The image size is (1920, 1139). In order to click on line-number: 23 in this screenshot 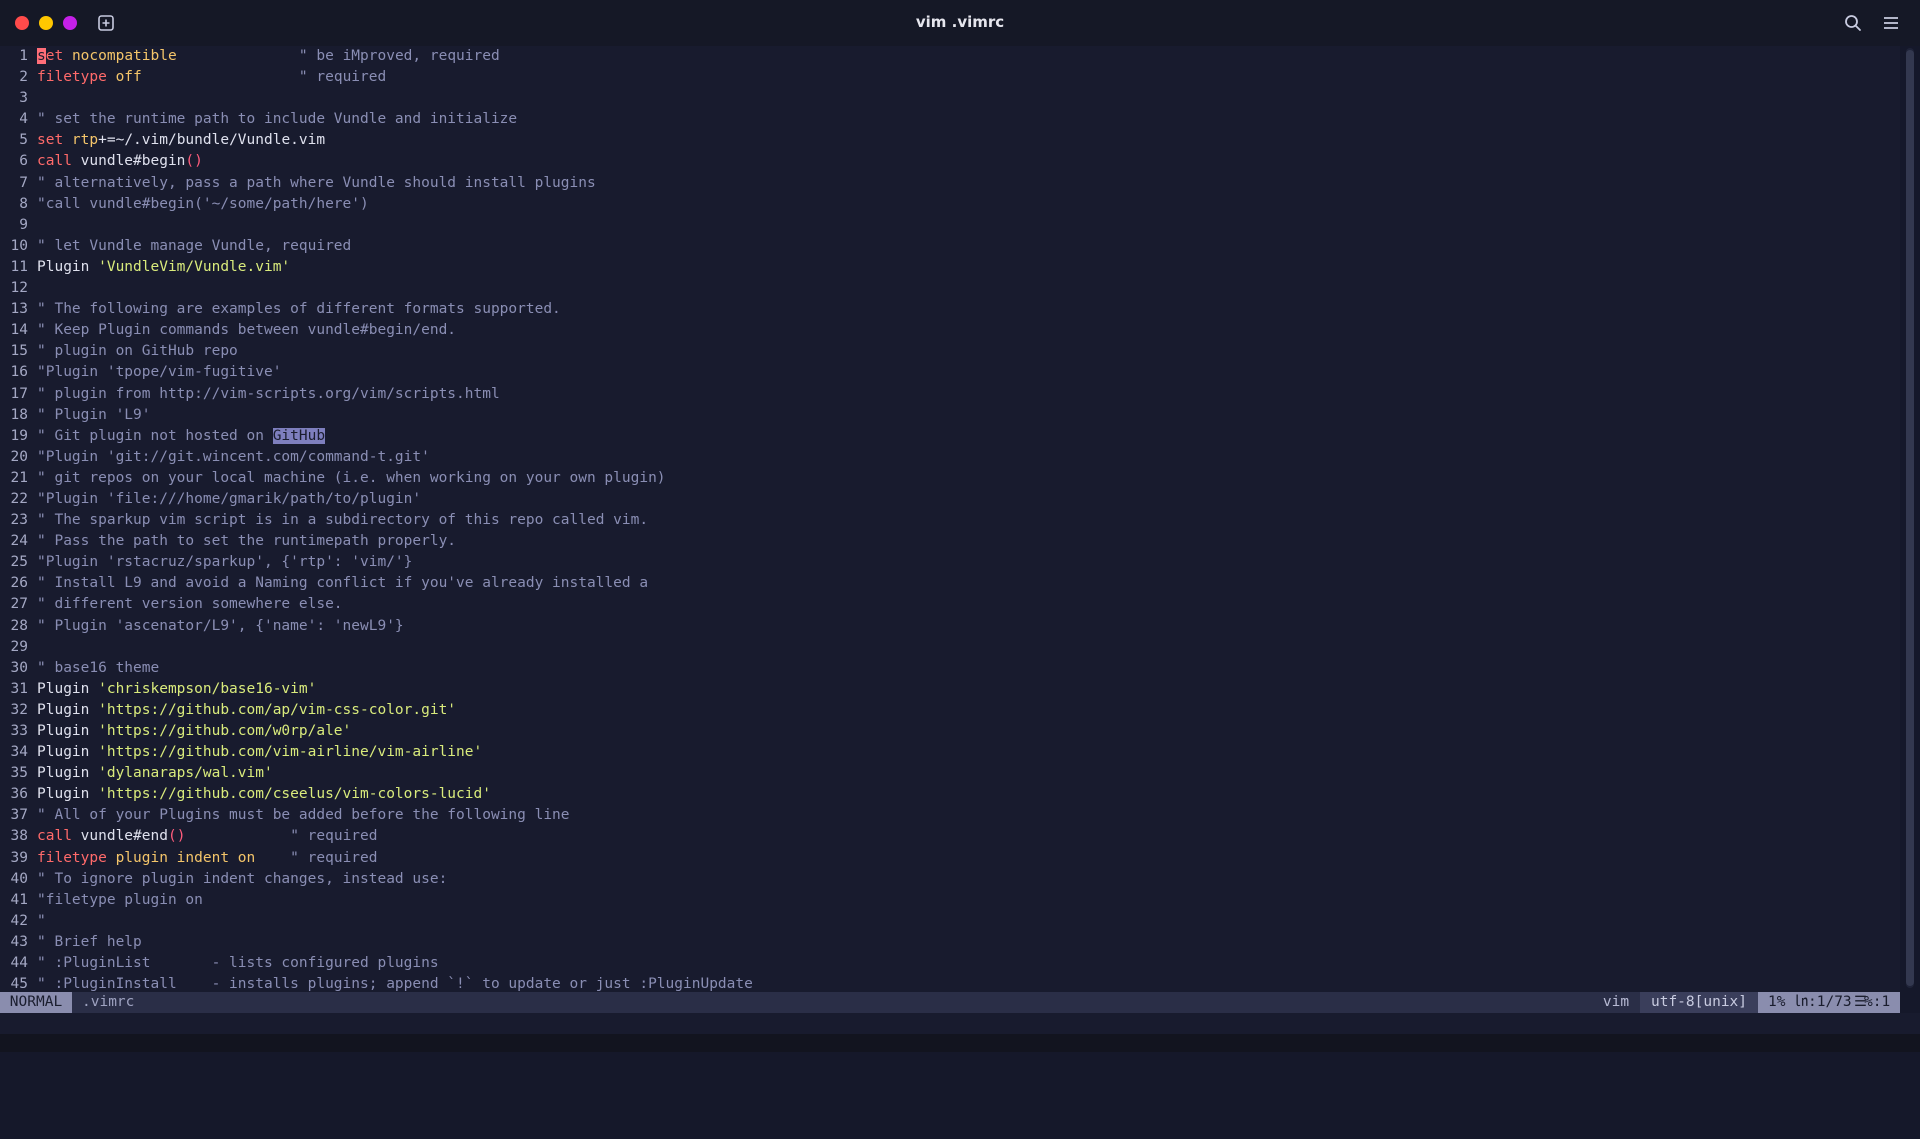, I will do `click(19, 520)`.